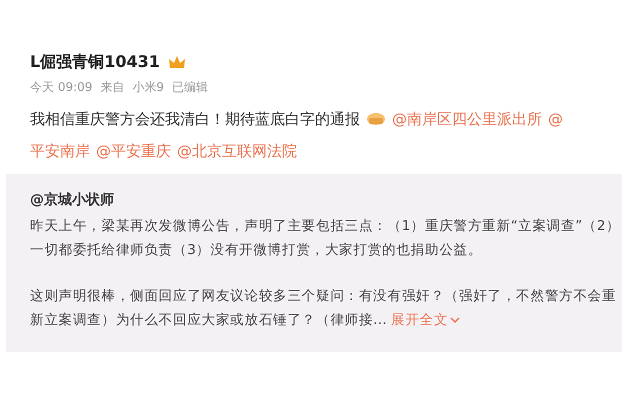 The width and height of the screenshot is (622, 402). What do you see at coordinates (60, 151) in the screenshot?
I see `mention-link: 平安南岸` at bounding box center [60, 151].